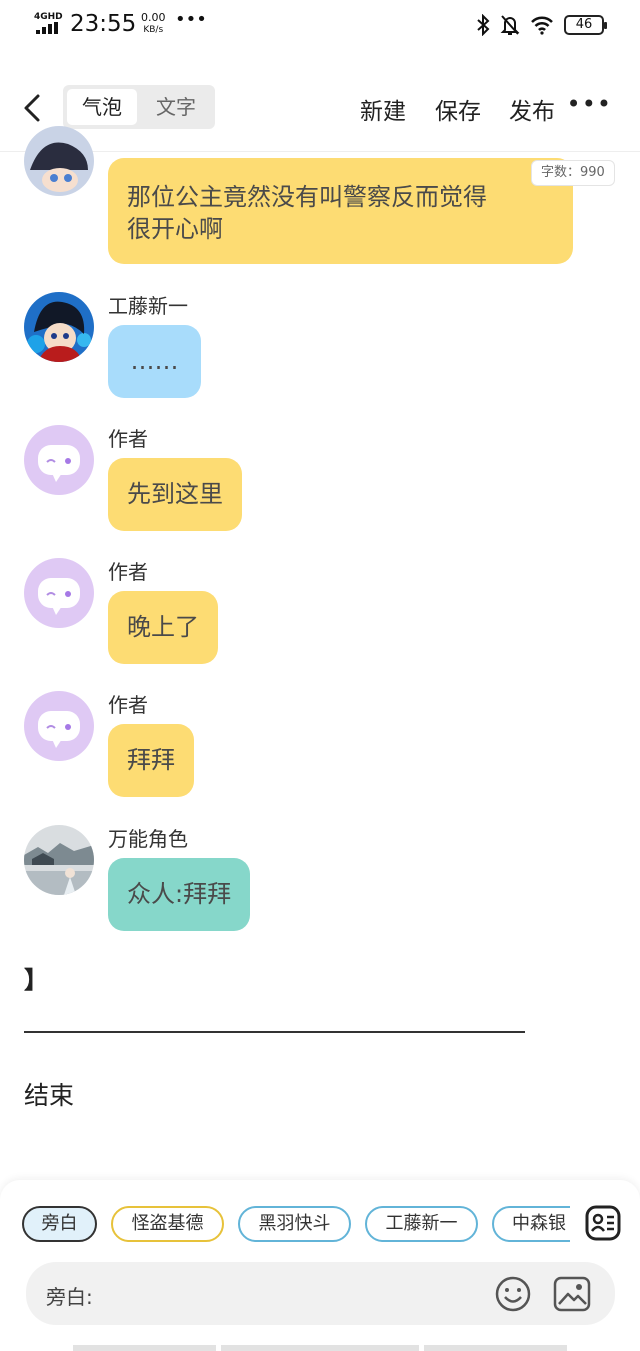  Describe the element at coordinates (59, 860) in the screenshot. I see `avatar-universal-role` at that location.